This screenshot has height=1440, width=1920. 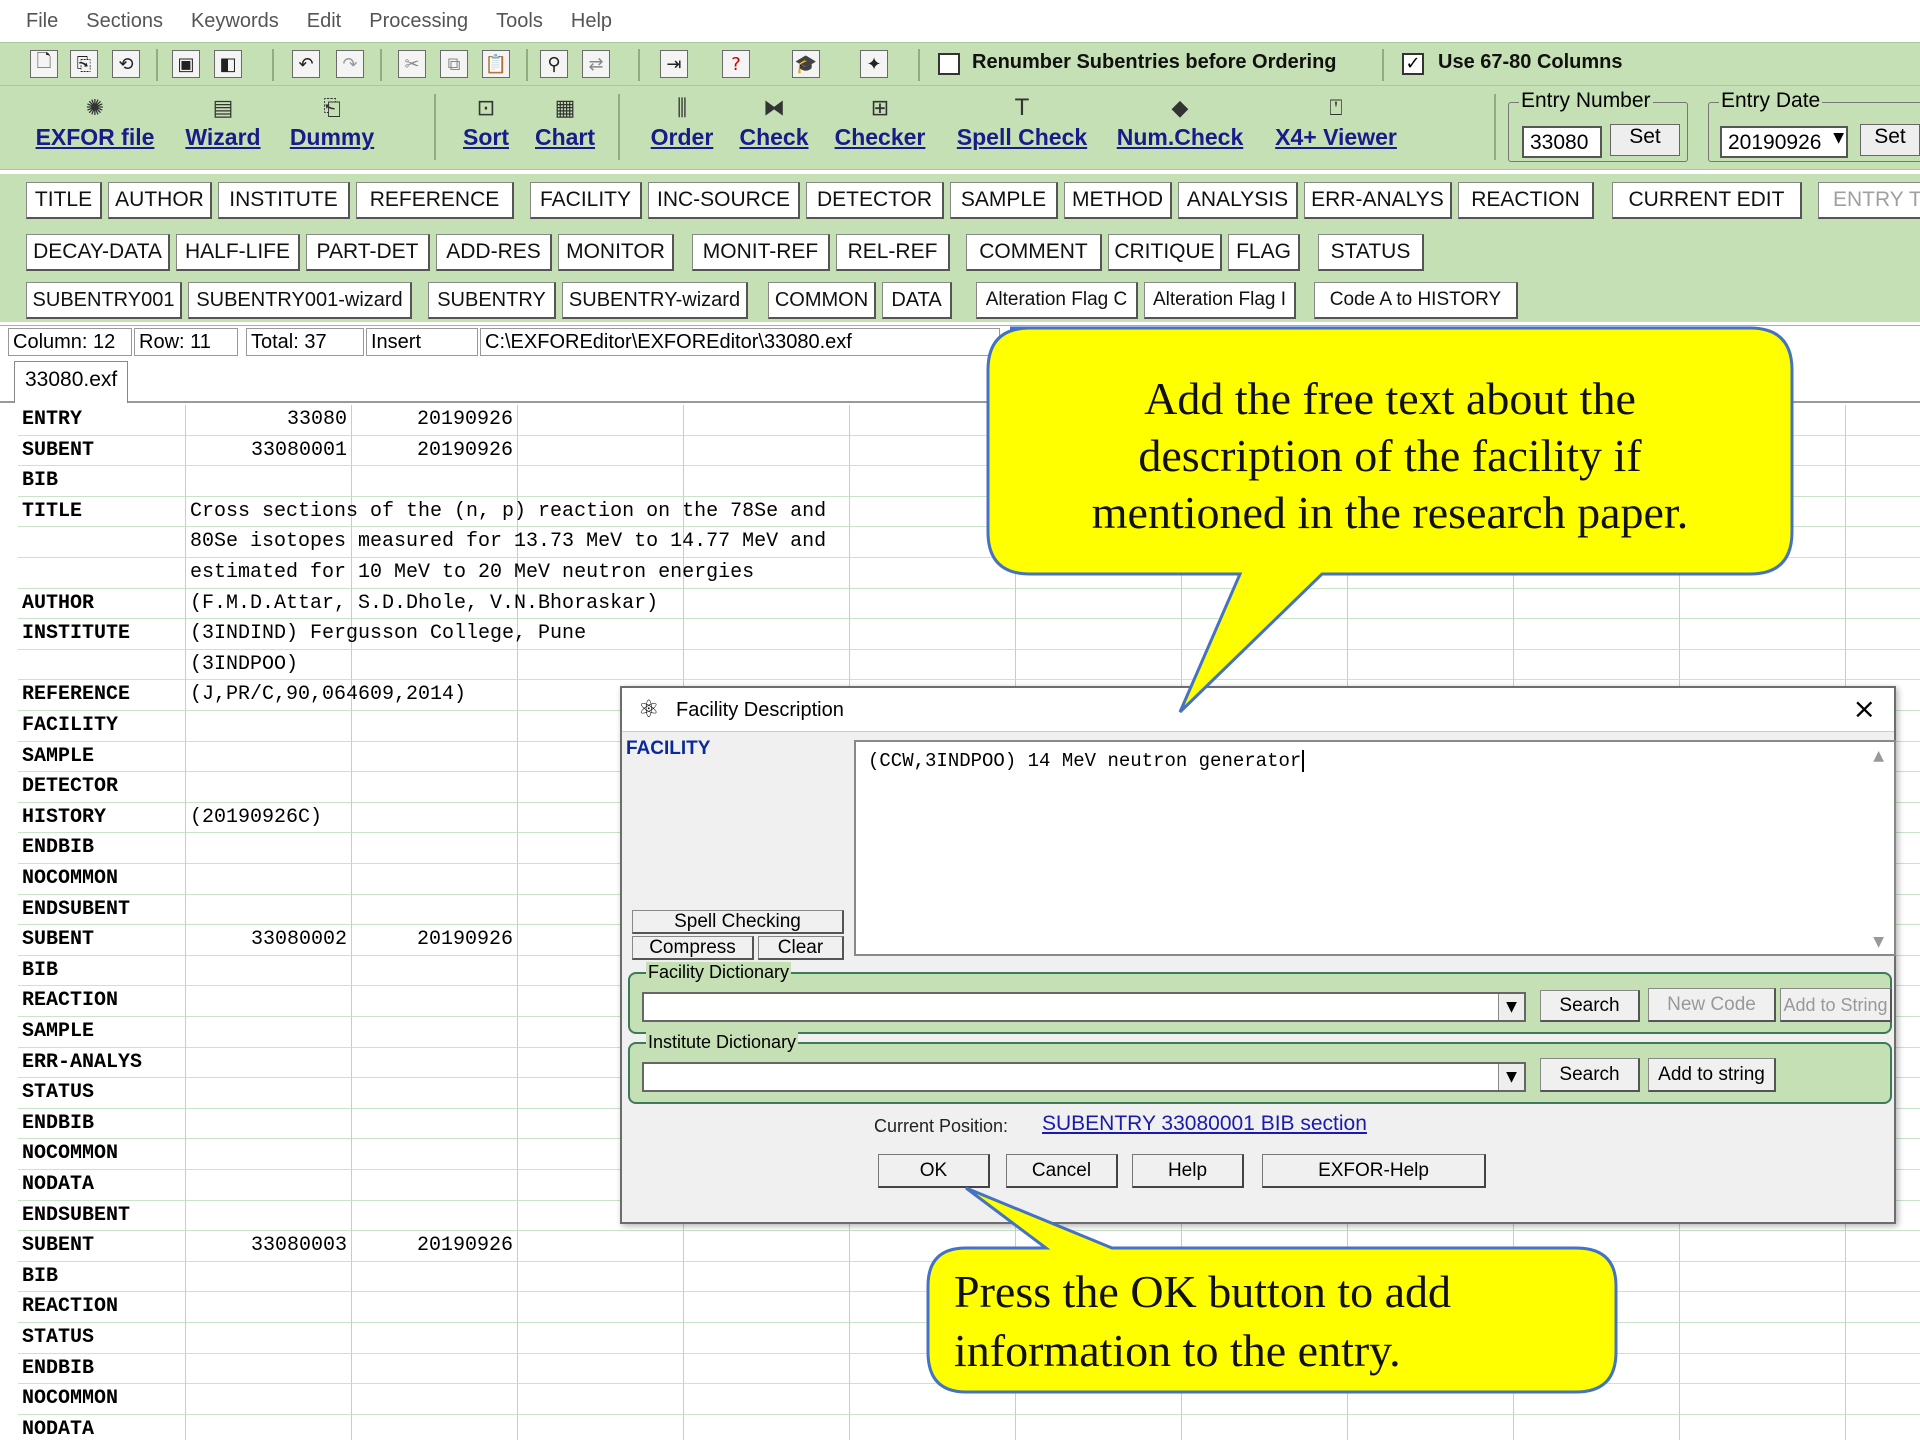 I want to click on entry-tab-button: ENTRY T, so click(x=1869, y=200).